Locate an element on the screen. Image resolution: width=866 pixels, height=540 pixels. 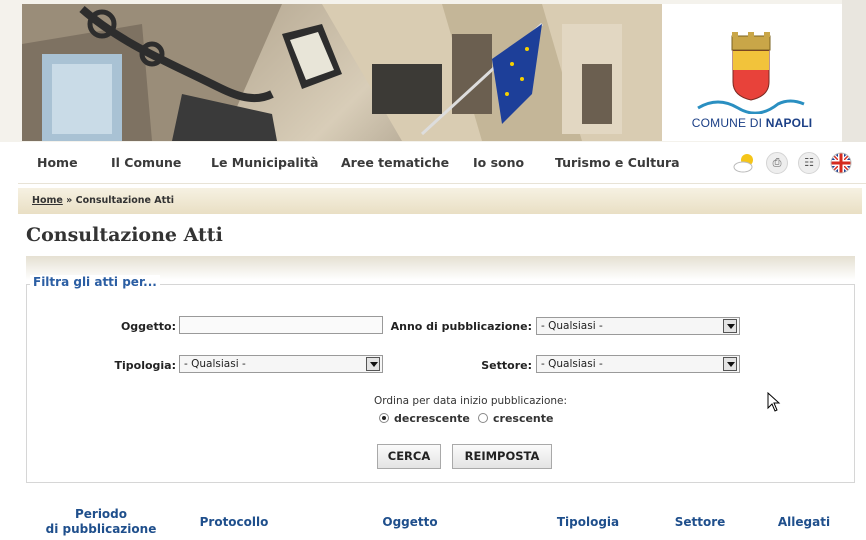
logo-caption: COMUNE DI NAPOLI is located at coordinates (752, 123).